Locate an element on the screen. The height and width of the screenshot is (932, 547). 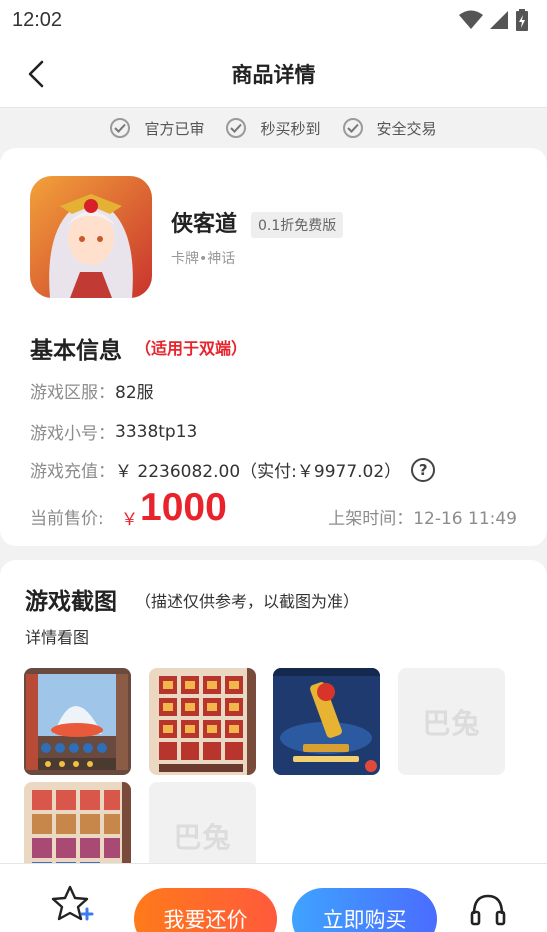
version-badge: 0.1折免费版 is located at coordinates (297, 225).